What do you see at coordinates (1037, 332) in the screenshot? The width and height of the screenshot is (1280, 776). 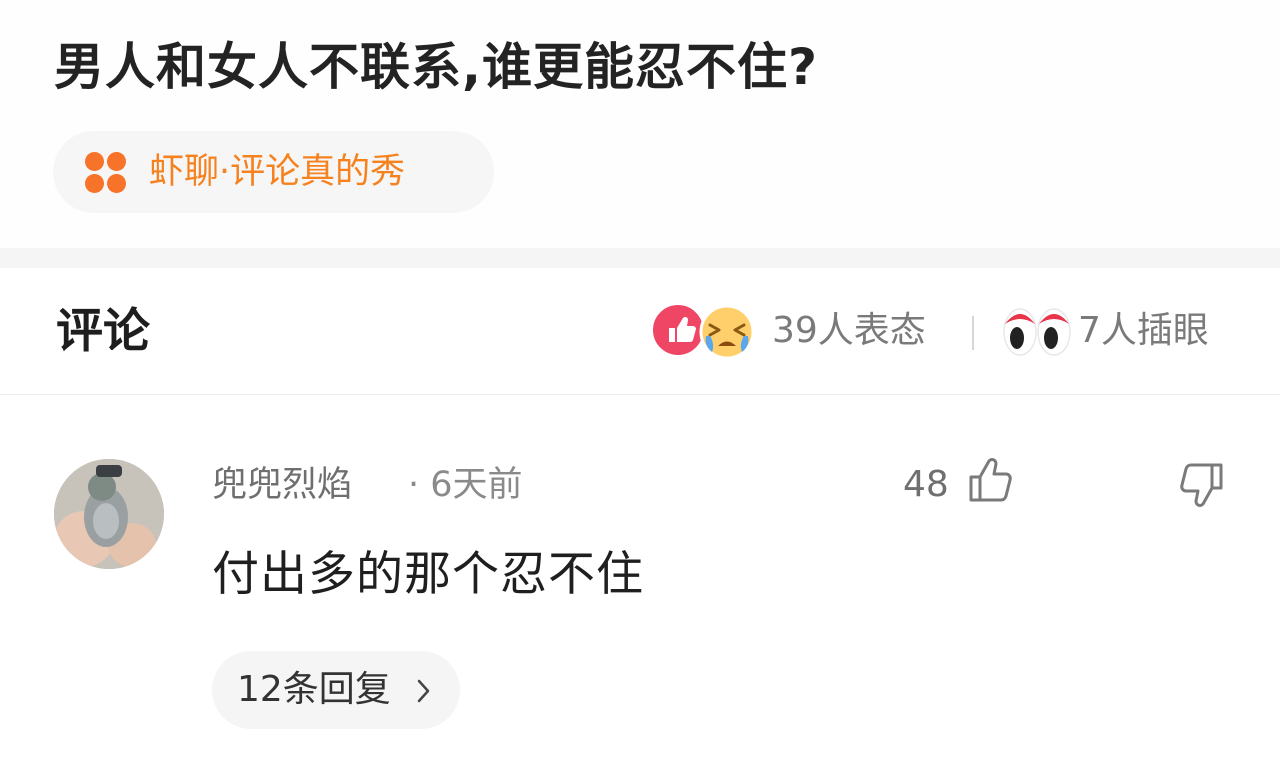 I see `eyes-icon` at bounding box center [1037, 332].